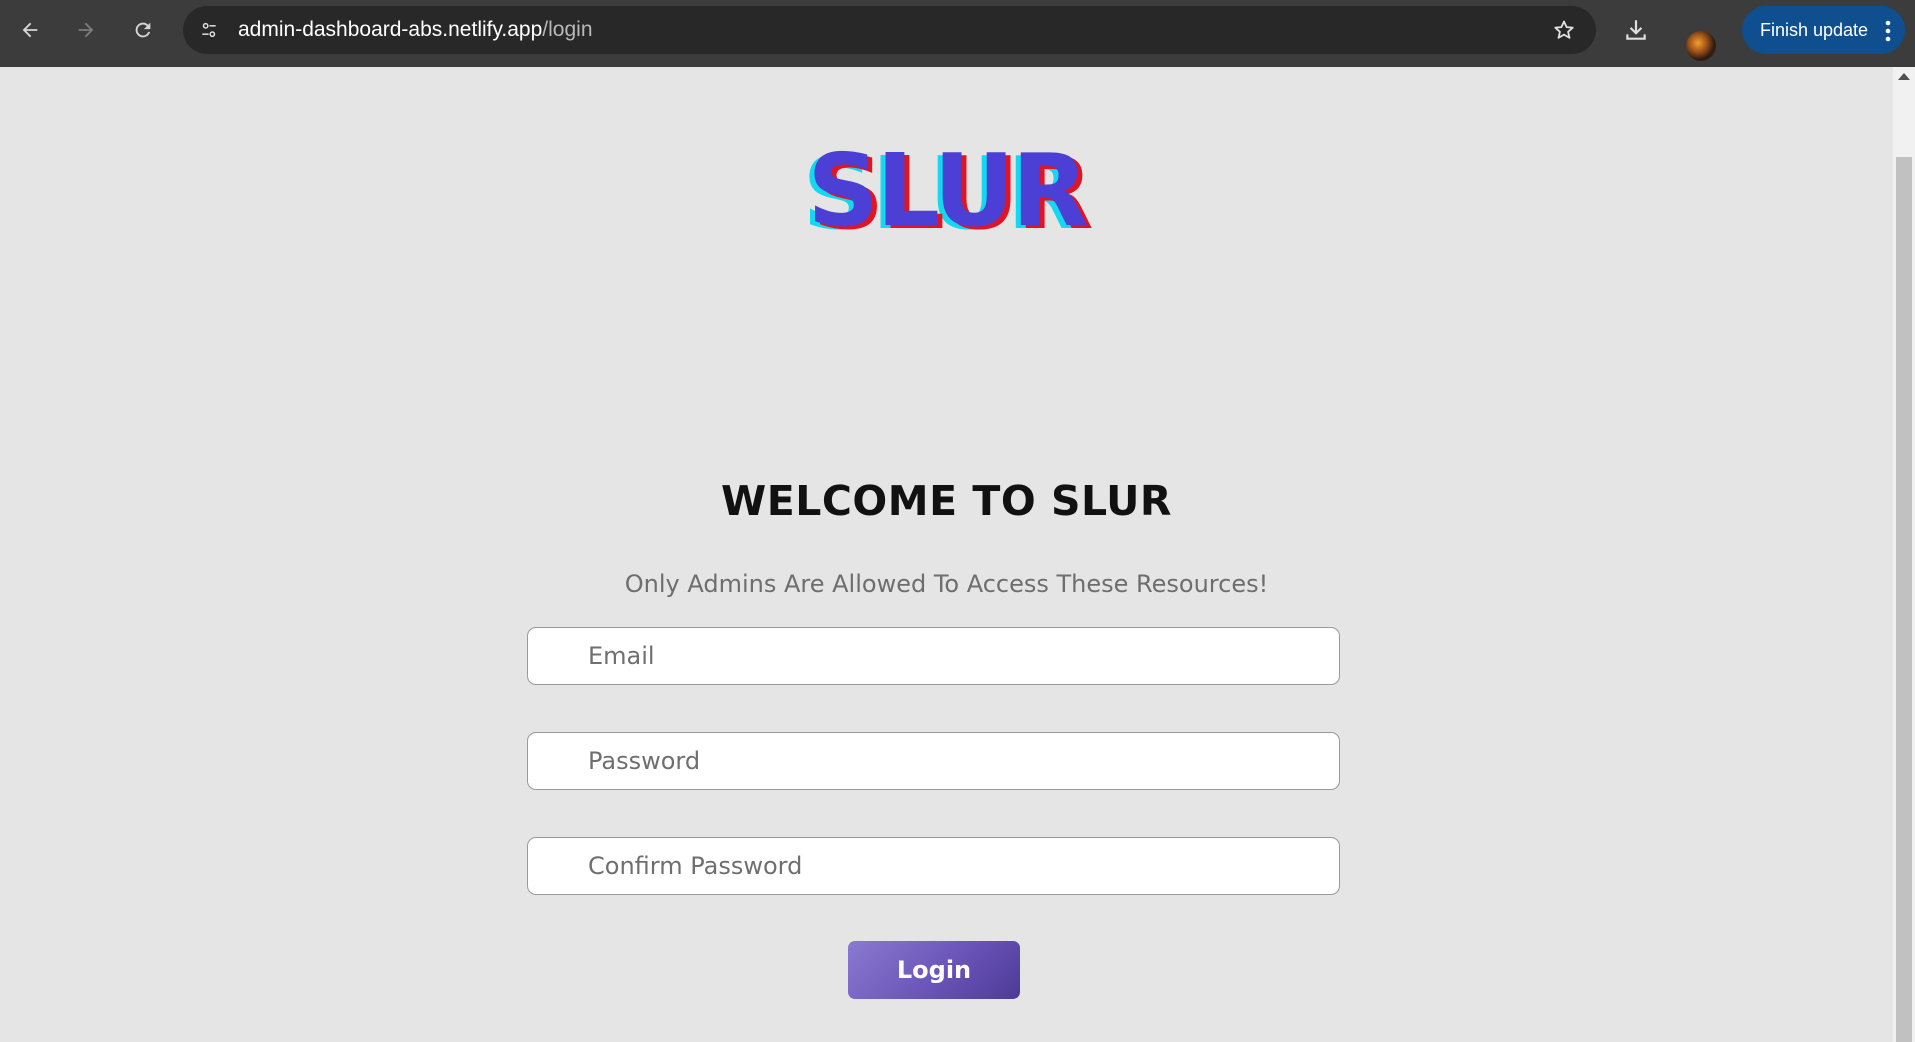 This screenshot has width=1915, height=1042. I want to click on scroll-up-arrow-icon, so click(1904, 76).